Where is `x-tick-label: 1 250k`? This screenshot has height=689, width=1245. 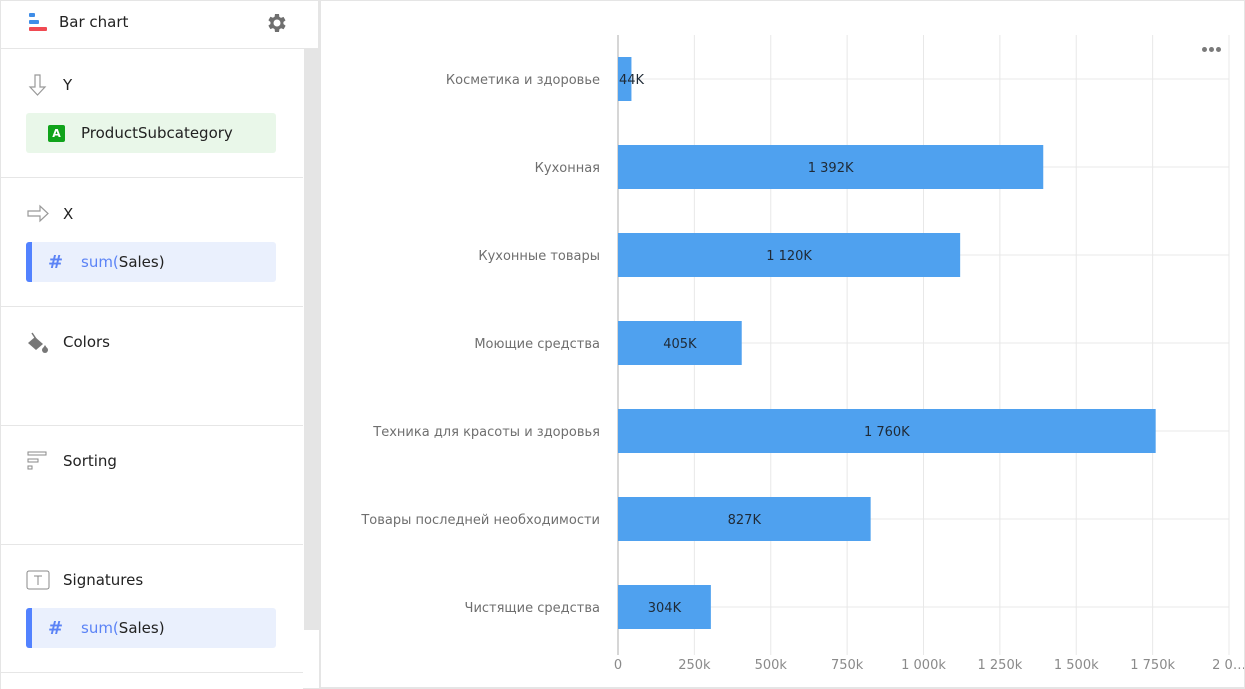 x-tick-label: 1 250k is located at coordinates (1000, 665).